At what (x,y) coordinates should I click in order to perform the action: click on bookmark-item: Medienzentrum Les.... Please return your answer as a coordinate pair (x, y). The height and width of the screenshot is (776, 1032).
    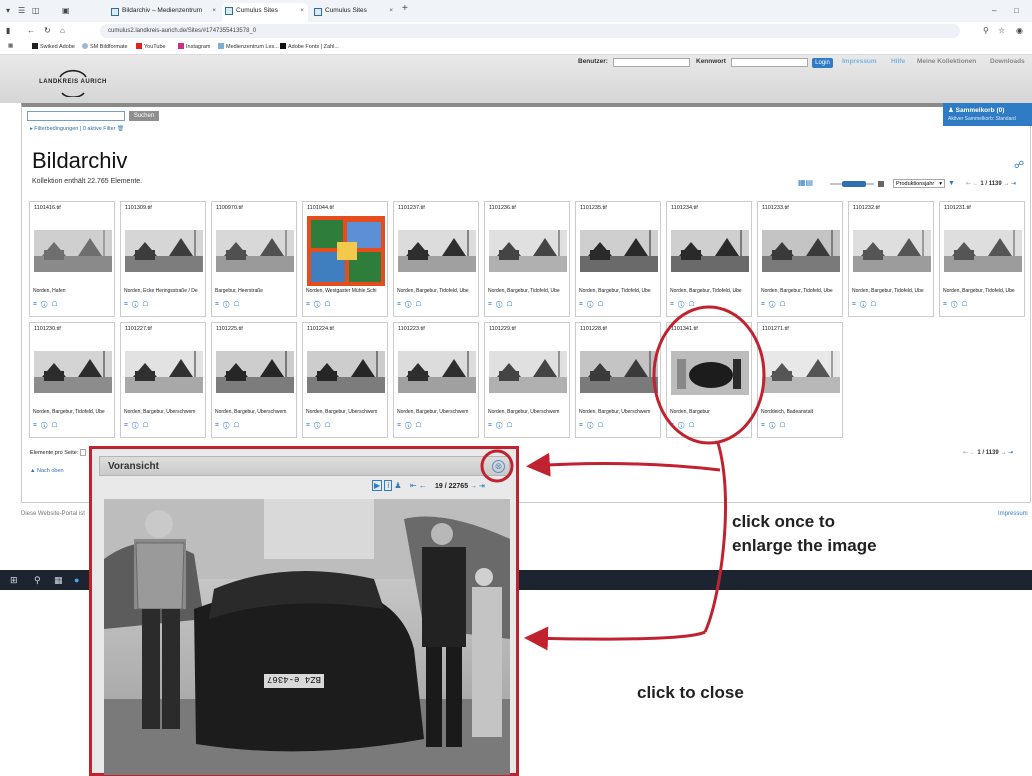
    Looking at the image, I should click on (248, 46).